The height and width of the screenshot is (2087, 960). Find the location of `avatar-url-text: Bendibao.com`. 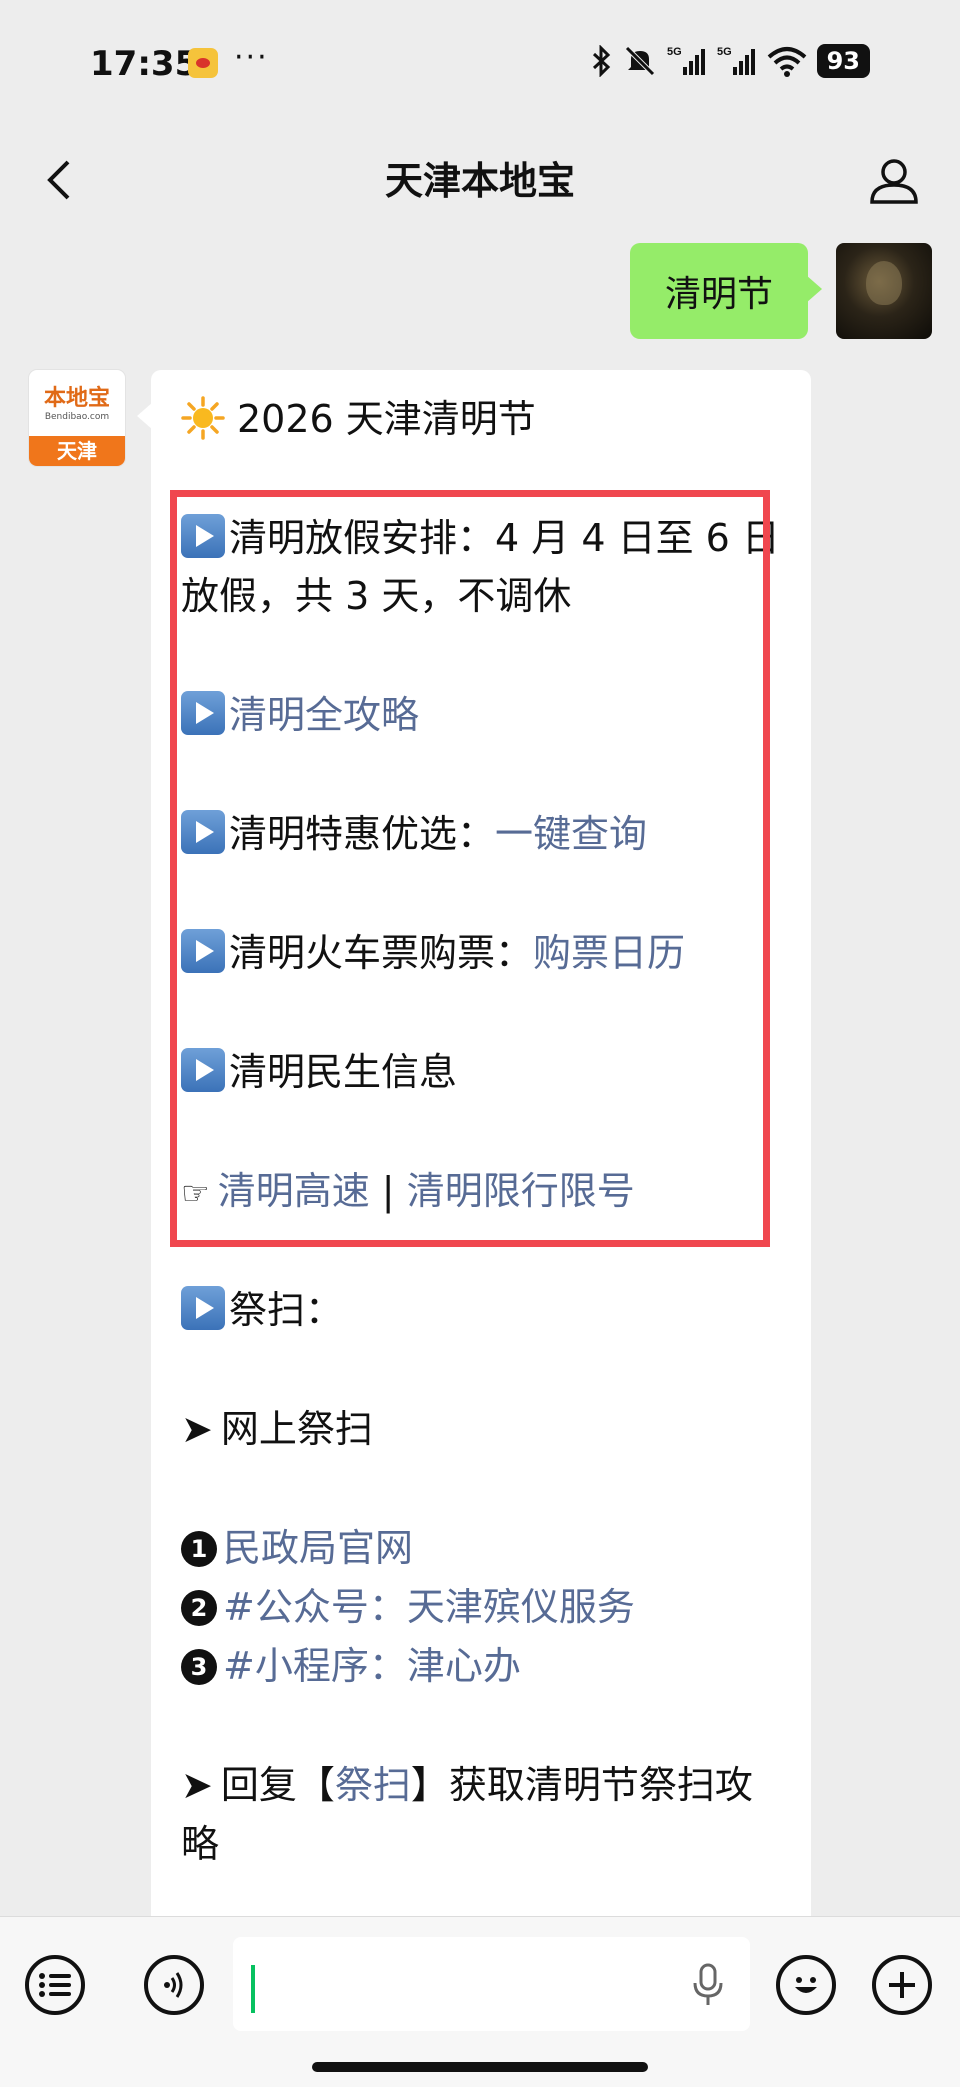

avatar-url-text: Bendibao.com is located at coordinates (77, 417).